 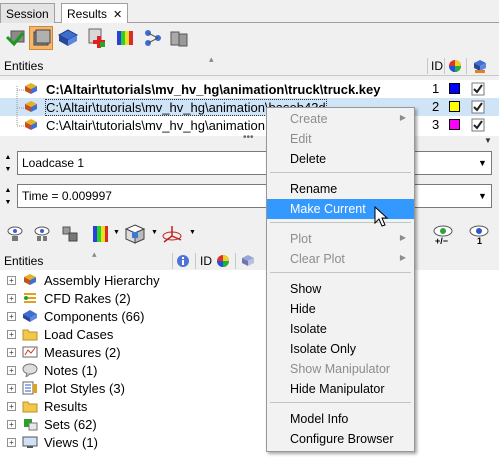 I want to click on menu-item-delete: Delete, so click(x=340, y=159).